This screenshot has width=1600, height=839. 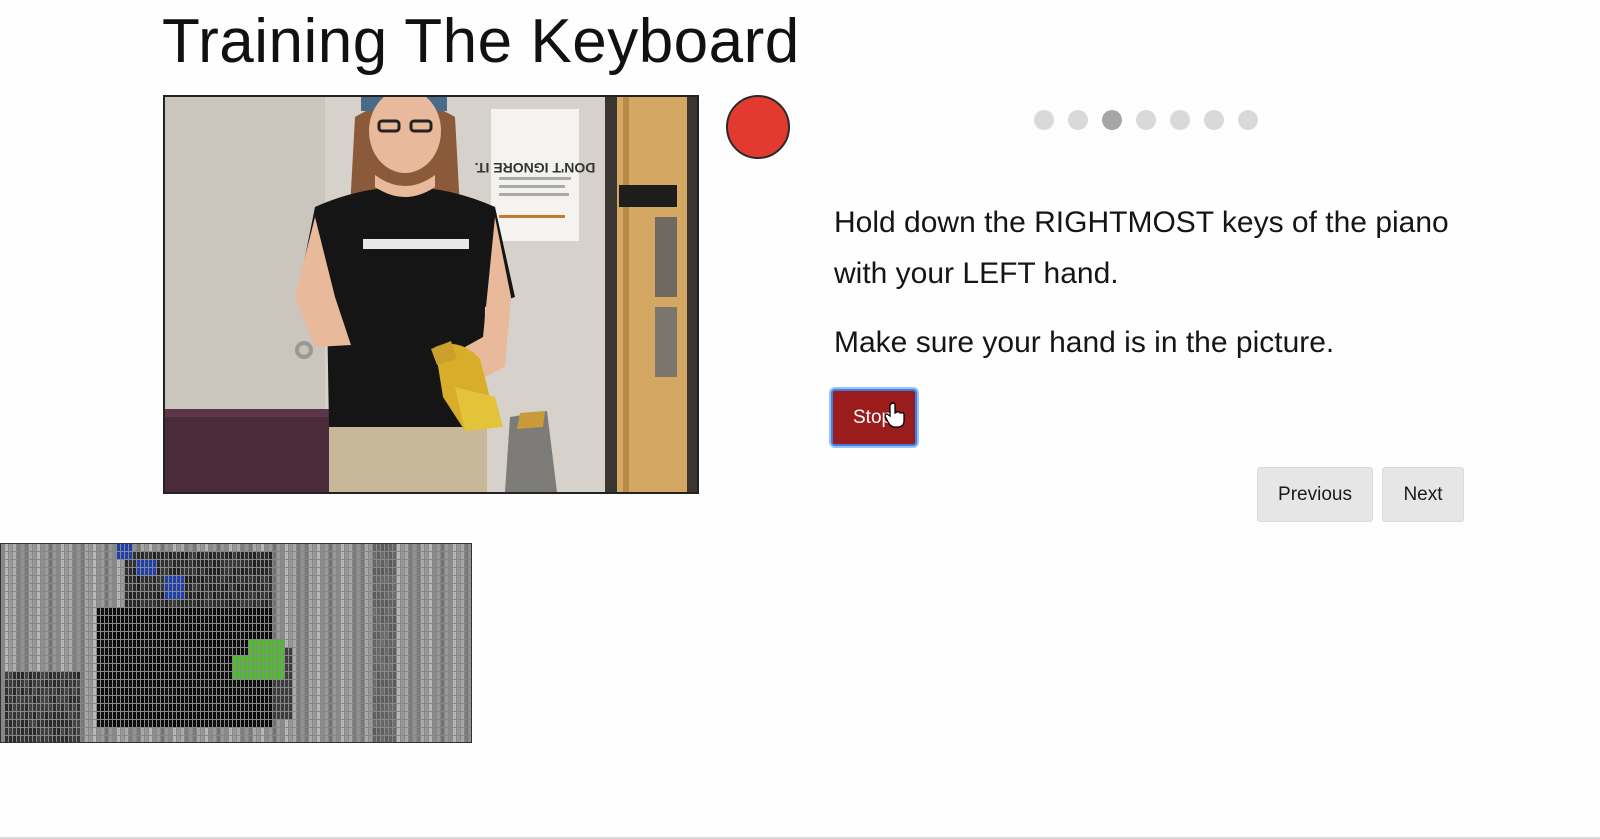 What do you see at coordinates (1084, 342) in the screenshot?
I see `instruction-line-2: Make sure your hand is in the picture.` at bounding box center [1084, 342].